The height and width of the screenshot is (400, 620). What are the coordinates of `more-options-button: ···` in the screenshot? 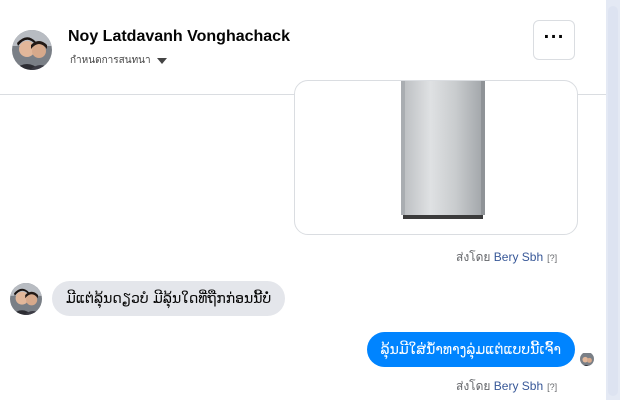 It's located at (554, 40).